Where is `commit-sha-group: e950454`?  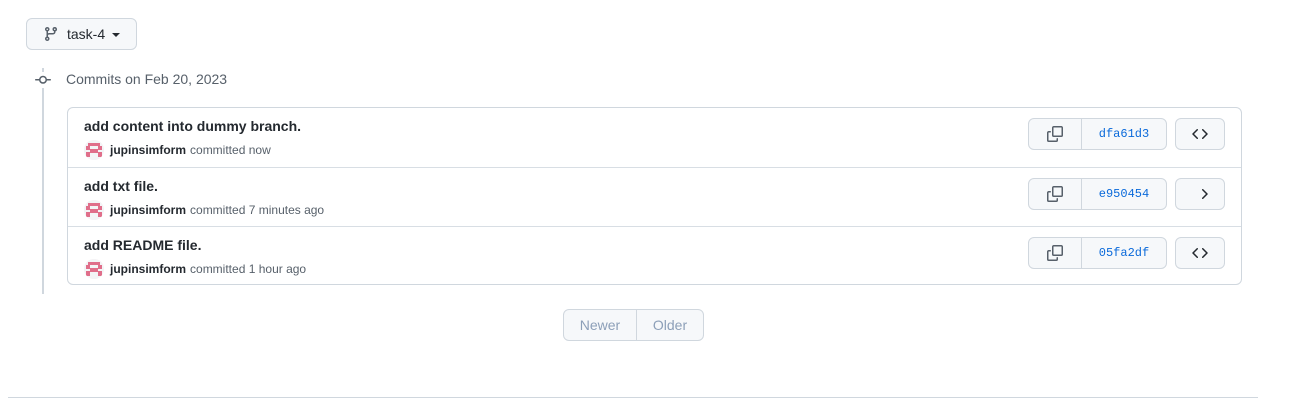 commit-sha-group: e950454 is located at coordinates (1097, 194).